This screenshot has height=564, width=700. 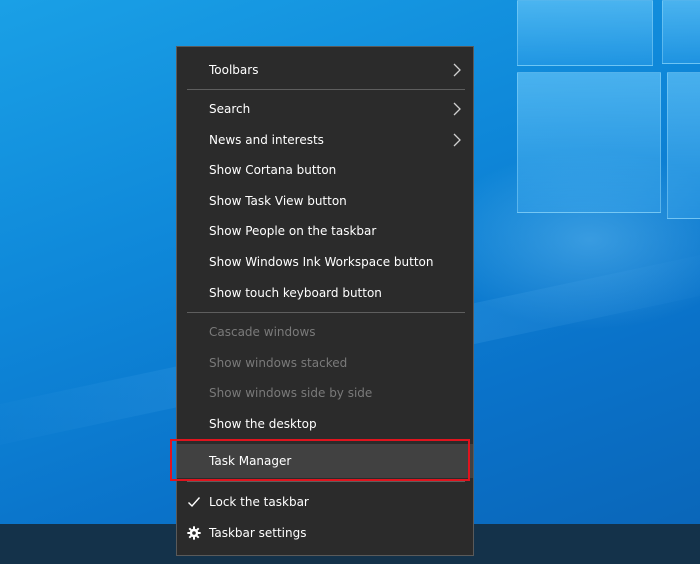 I want to click on menu-item-show-task-view-button: Show Task View button, so click(x=325, y=201).